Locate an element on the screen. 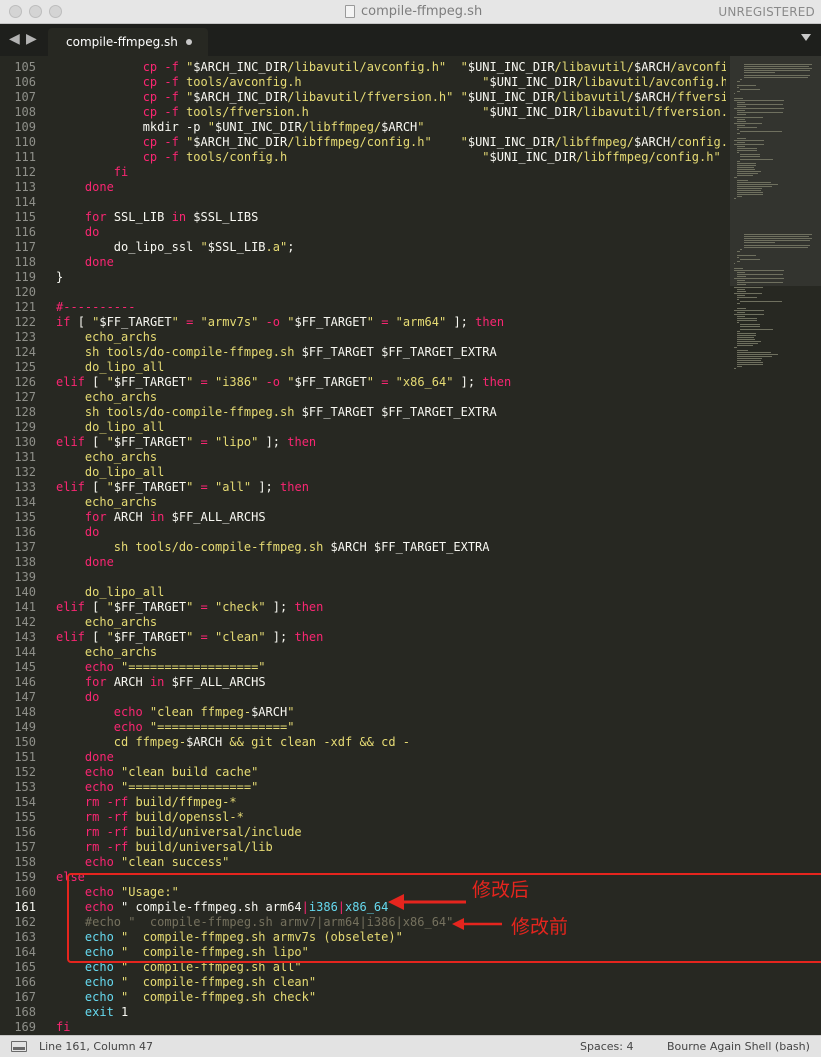 This screenshot has height=1057, width=821. code-token: "i386" is located at coordinates (236, 382).